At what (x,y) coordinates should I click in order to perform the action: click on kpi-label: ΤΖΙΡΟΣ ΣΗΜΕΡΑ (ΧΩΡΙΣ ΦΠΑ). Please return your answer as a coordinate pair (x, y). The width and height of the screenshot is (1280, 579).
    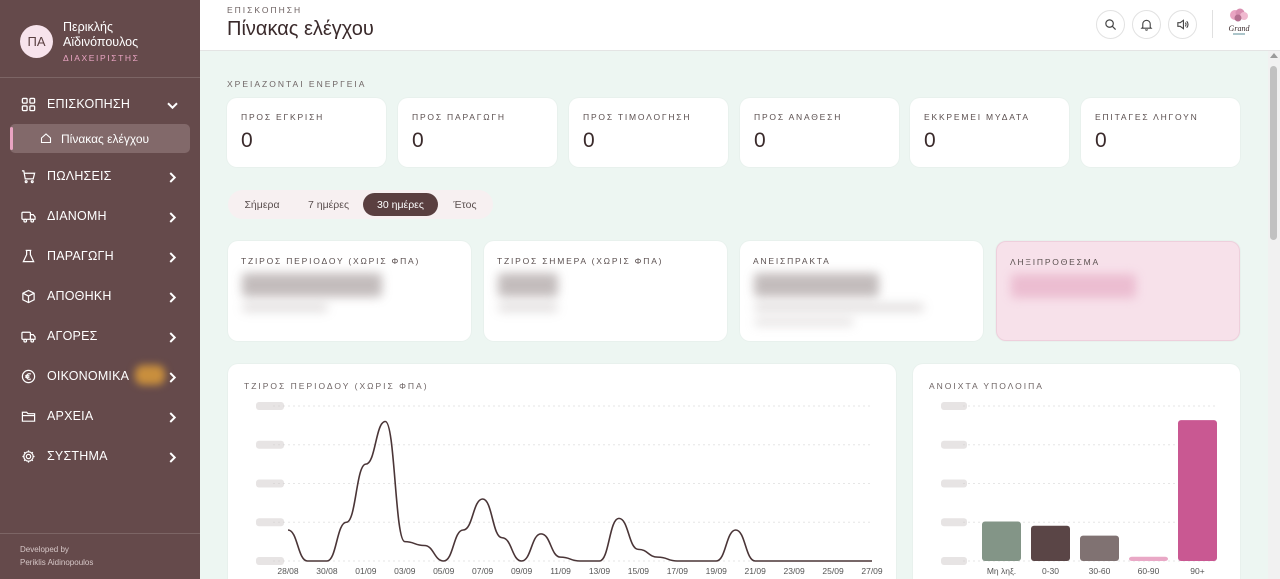
    Looking at the image, I should click on (580, 261).